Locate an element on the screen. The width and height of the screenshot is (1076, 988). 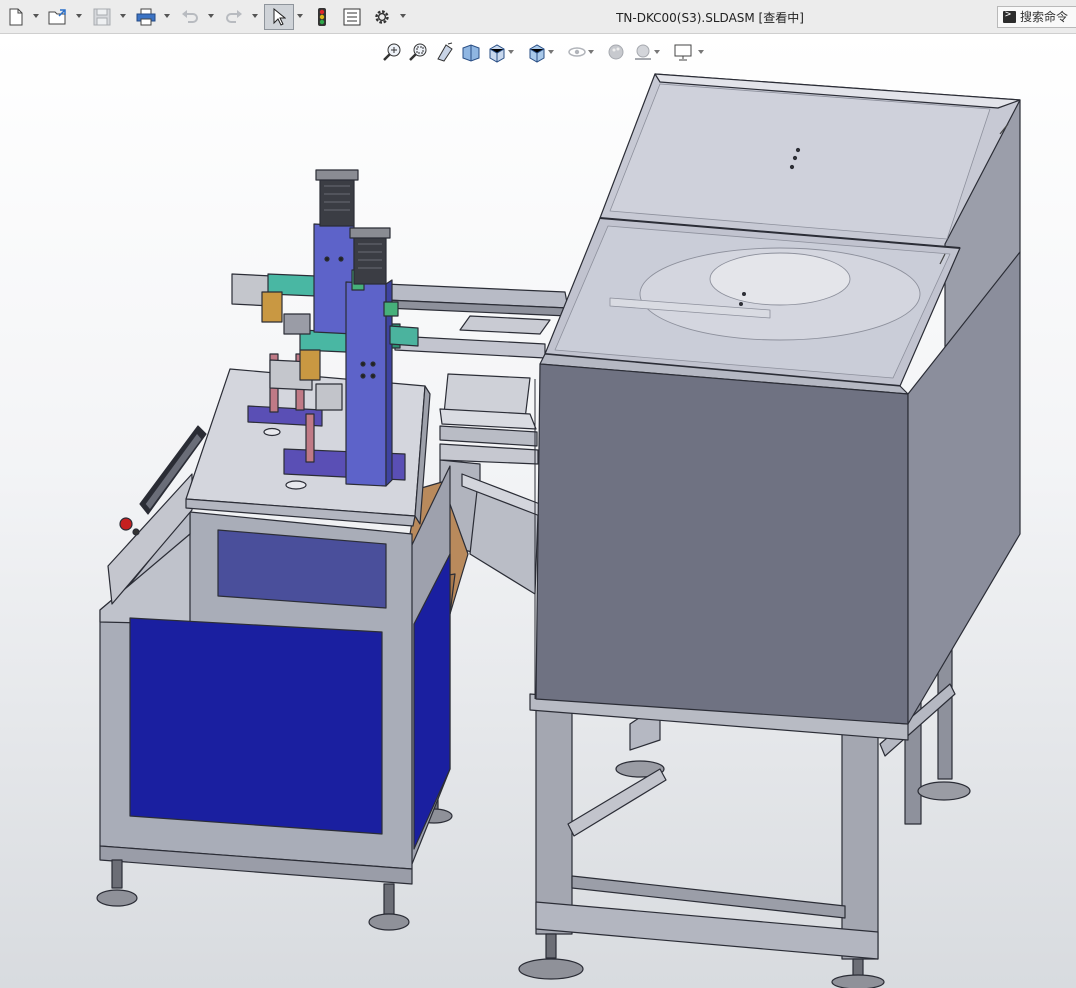
undo-icon is located at coordinates (190, 17).